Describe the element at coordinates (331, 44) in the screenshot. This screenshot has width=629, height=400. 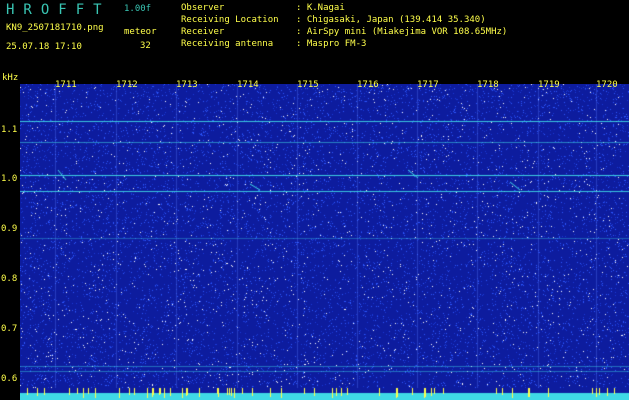
I see `antenna-value: : Maspro FM-3` at that location.